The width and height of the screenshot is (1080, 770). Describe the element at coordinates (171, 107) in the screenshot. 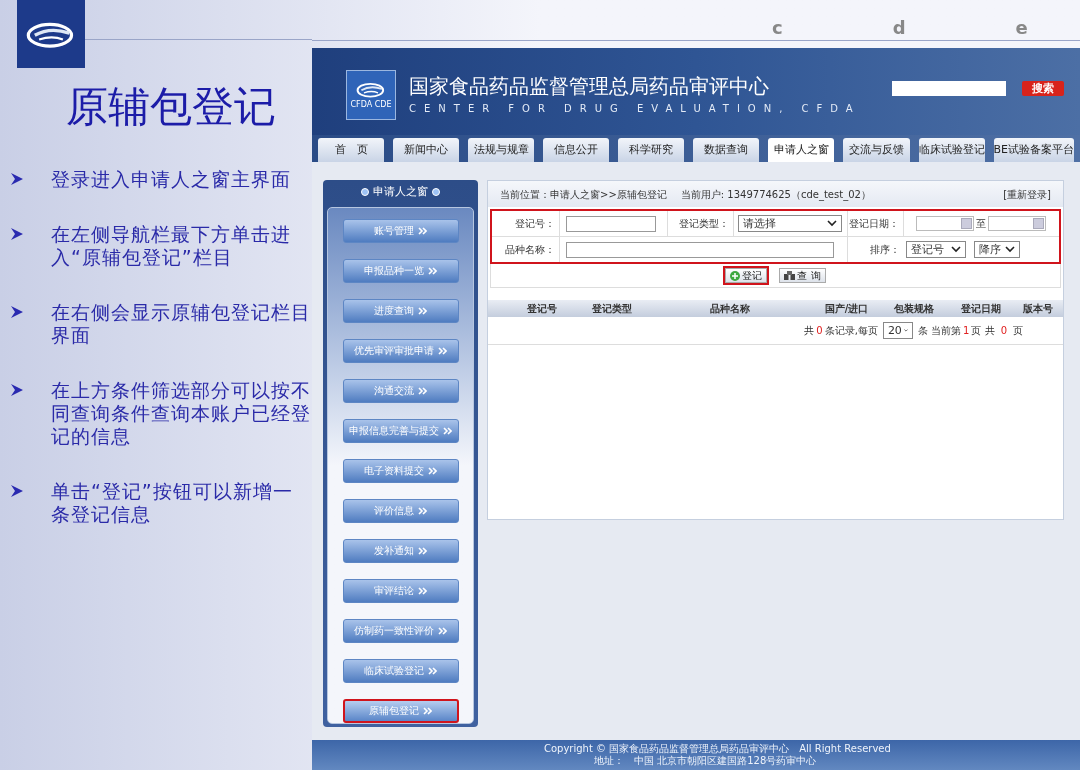

I see `slide-title: 原辅包登记` at that location.